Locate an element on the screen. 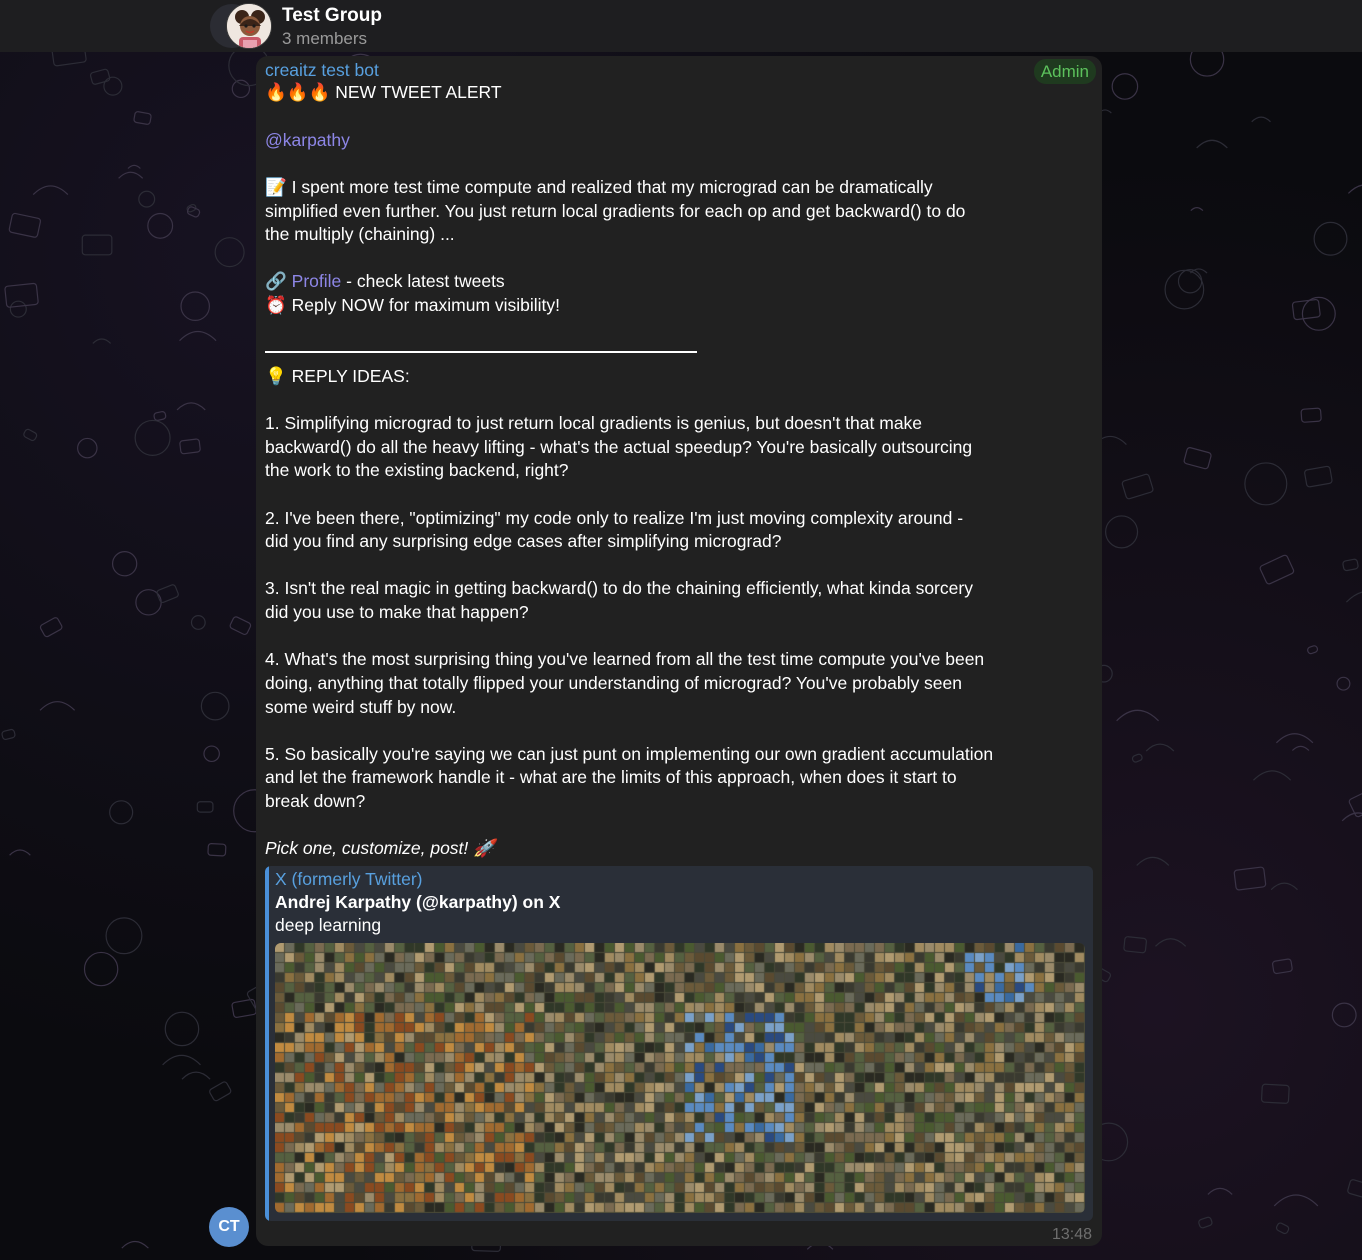 The height and width of the screenshot is (1260, 1362). link-icon: 🔗 is located at coordinates (276, 282).